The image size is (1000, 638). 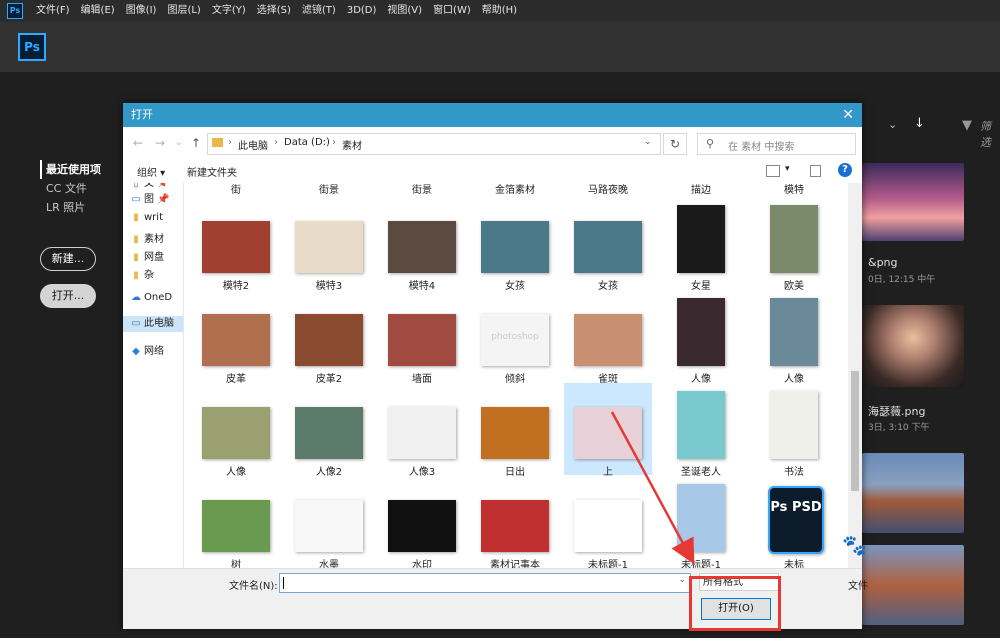 What do you see at coordinates (147, 217) in the screenshot?
I see `nav-item: ▮ writ` at bounding box center [147, 217].